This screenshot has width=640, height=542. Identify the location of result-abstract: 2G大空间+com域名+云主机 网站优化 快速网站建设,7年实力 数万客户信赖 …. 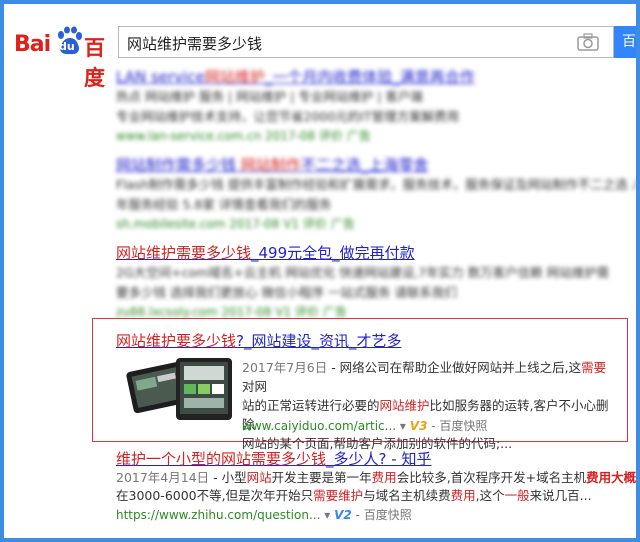
(363, 272).